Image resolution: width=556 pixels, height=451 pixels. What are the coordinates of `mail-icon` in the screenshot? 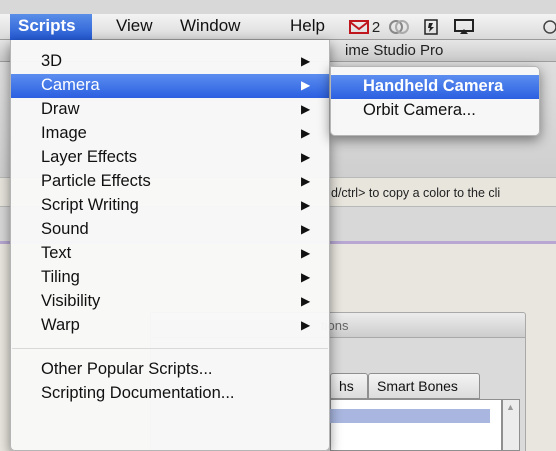 It's located at (359, 27).